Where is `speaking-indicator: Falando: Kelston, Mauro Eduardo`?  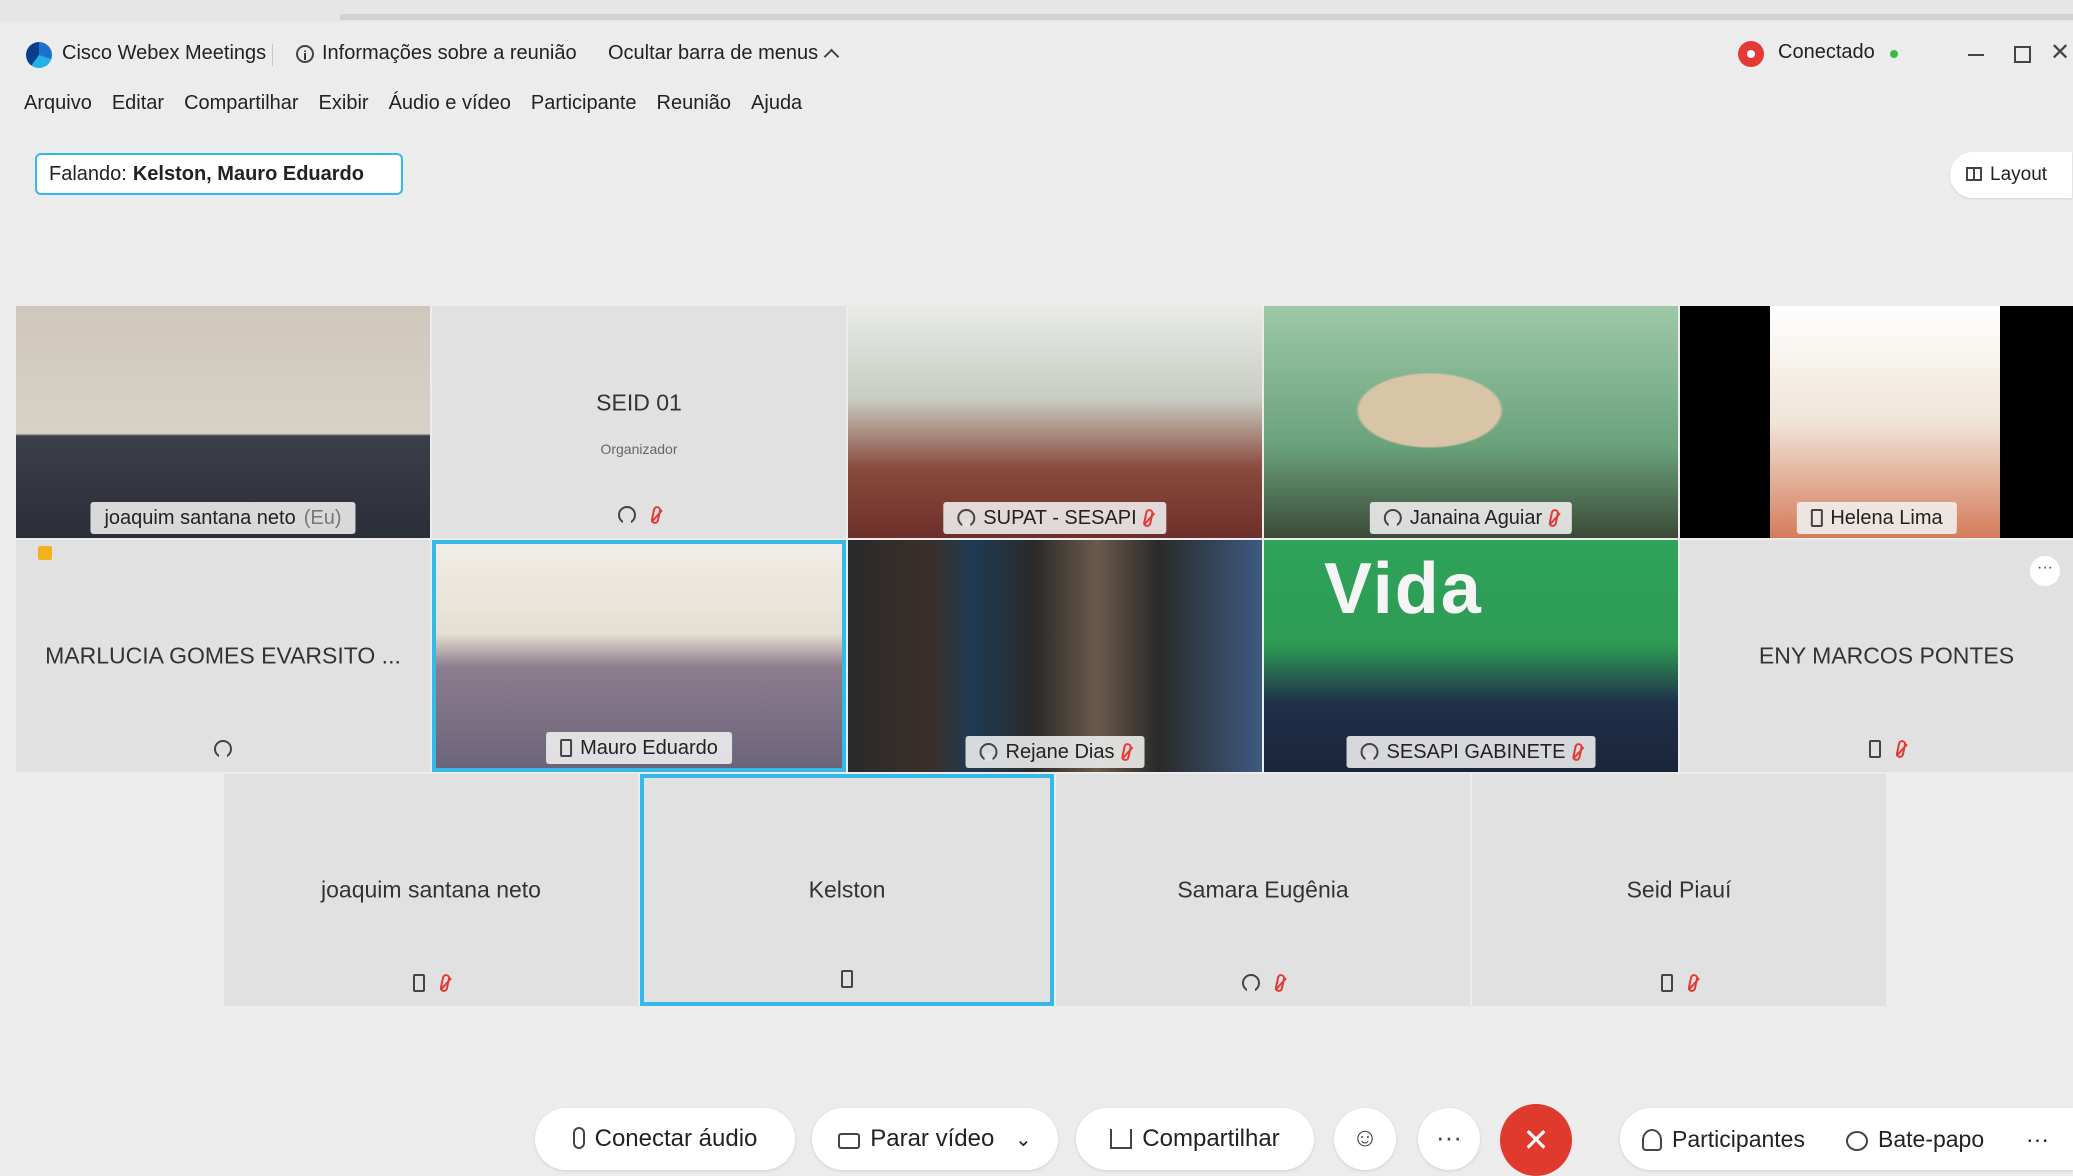 speaking-indicator: Falando: Kelston, Mauro Eduardo is located at coordinates (219, 174).